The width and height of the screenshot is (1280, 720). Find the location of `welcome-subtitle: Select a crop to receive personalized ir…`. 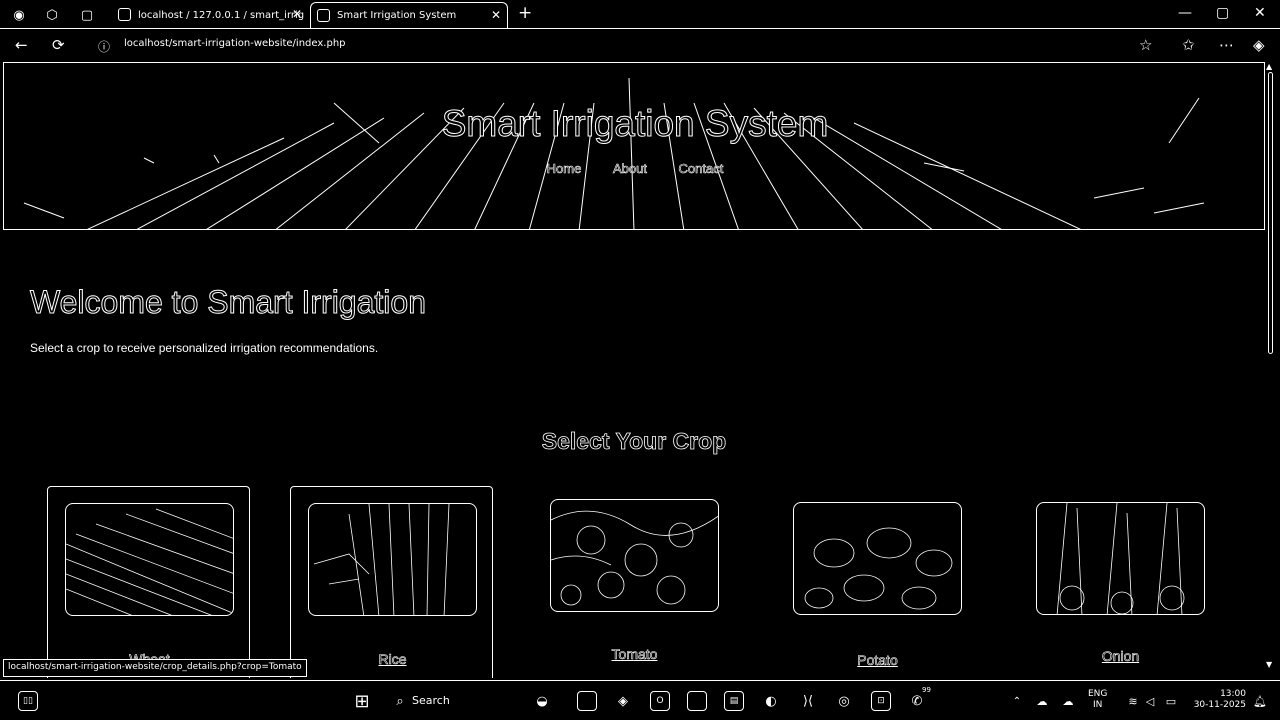

welcome-subtitle: Select a crop to receive personalized ir… is located at coordinates (204, 348).